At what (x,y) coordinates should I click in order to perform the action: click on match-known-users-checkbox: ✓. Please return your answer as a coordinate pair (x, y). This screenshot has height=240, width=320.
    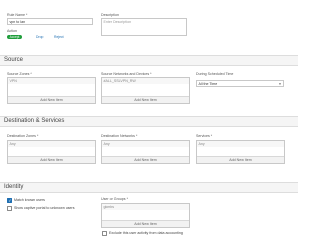
    Looking at the image, I should click on (9, 200).